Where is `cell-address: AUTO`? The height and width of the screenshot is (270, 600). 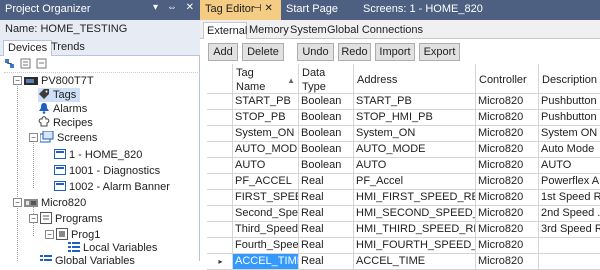
cell-address: AUTO is located at coordinates (415, 166).